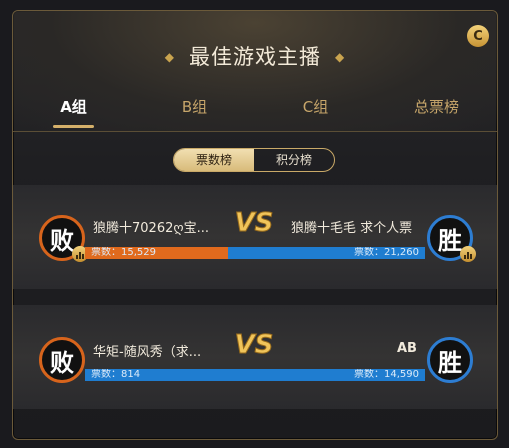 This screenshot has height=448, width=509. What do you see at coordinates (315, 113) in the screenshot?
I see `tab-c-group: C组` at bounding box center [315, 113].